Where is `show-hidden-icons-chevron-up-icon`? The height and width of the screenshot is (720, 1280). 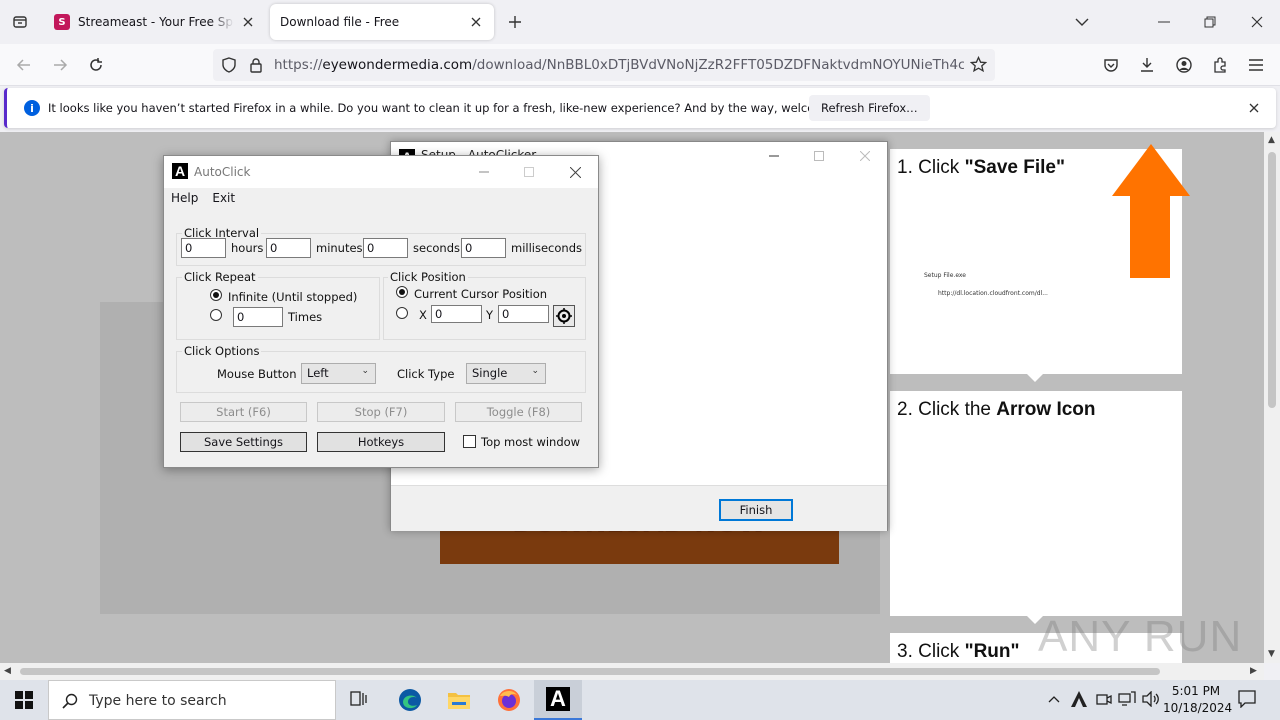
show-hidden-icons-chevron-up-icon is located at coordinates (1054, 699).